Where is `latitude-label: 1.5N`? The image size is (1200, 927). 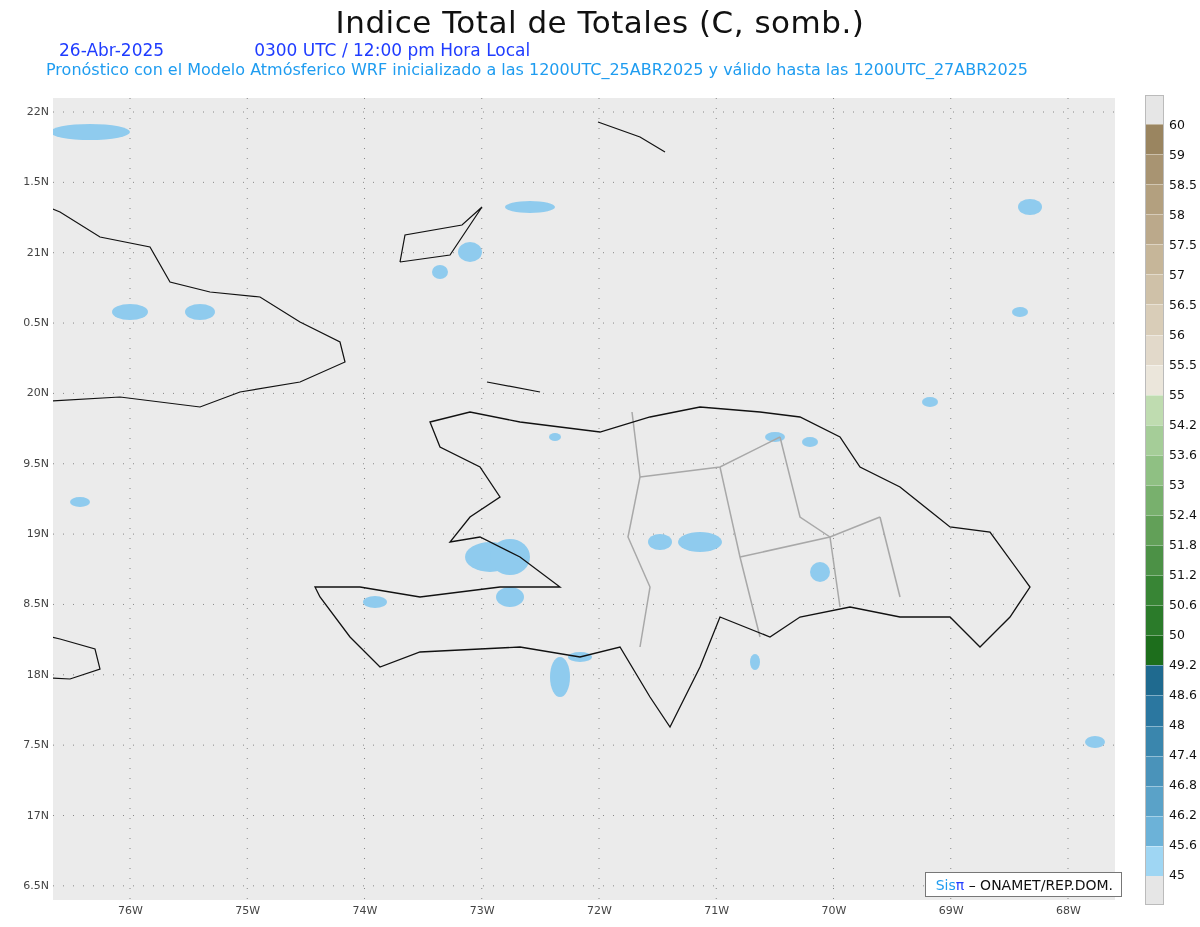
latitude-label: 1.5N is located at coordinates (36, 182).